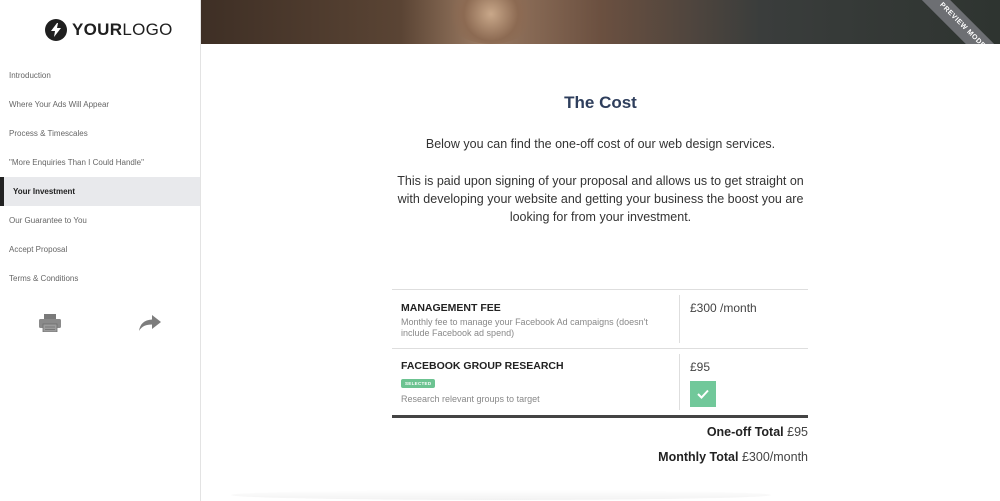 The height and width of the screenshot is (501, 1000). I want to click on sidebar-item-where-your-ads-will-appear: Where Your Ads Will Appear, so click(100, 104).